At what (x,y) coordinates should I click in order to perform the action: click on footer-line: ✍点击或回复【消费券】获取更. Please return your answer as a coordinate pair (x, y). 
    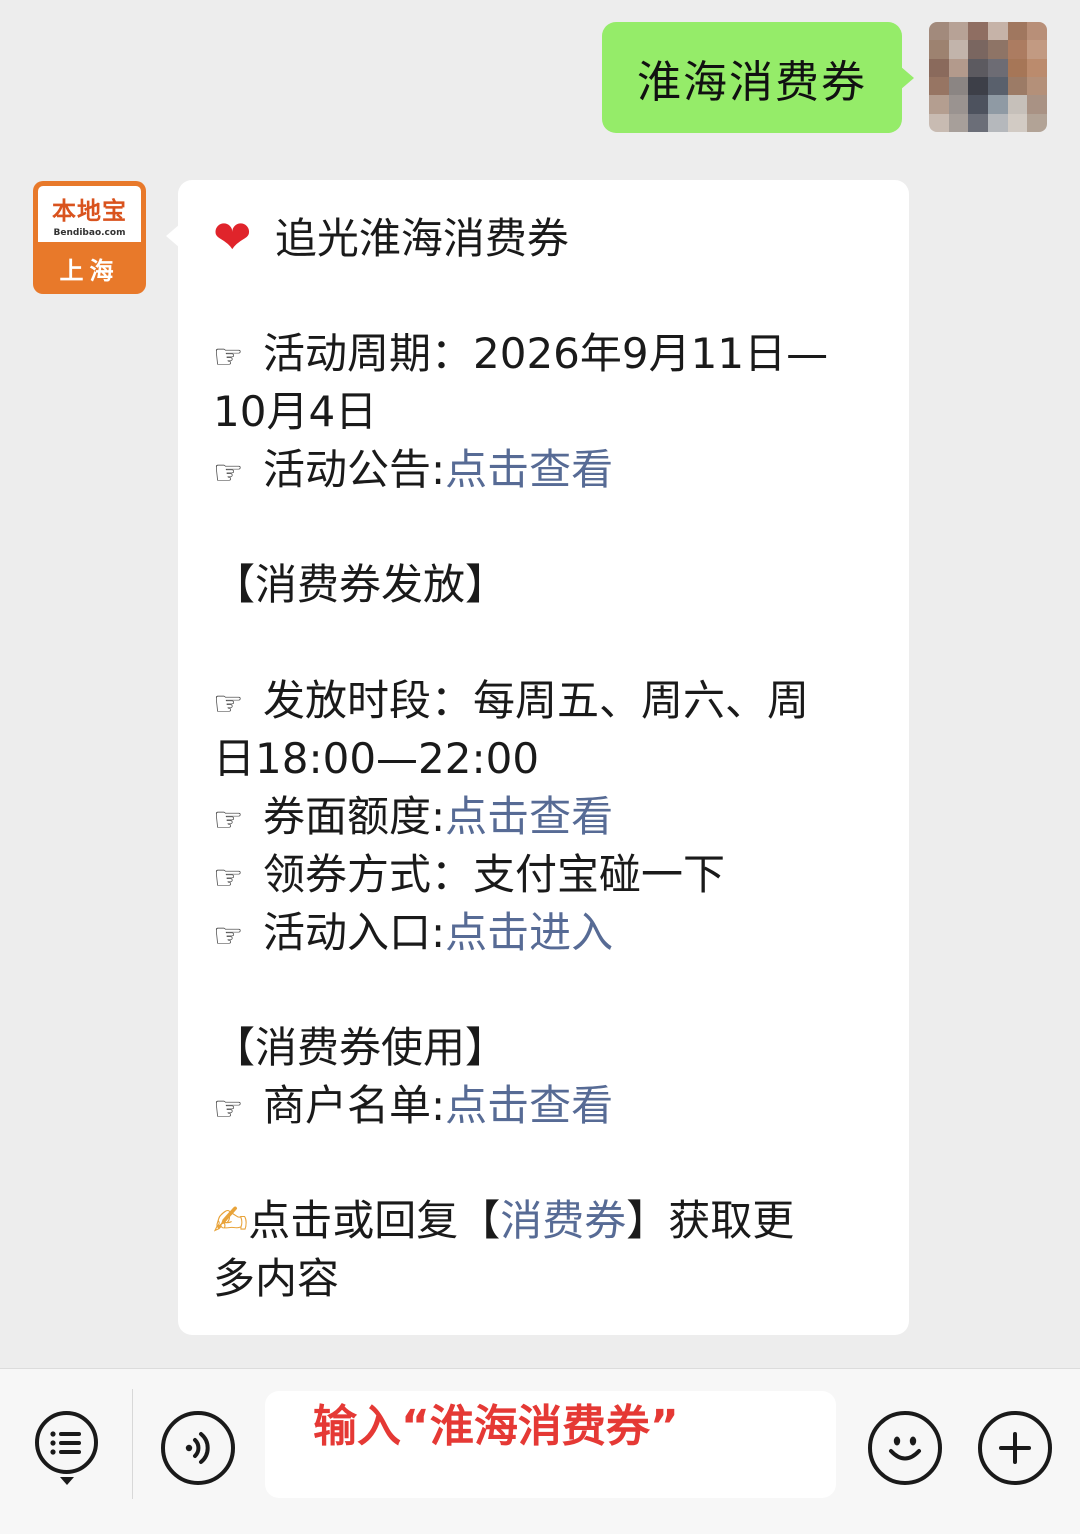
    Looking at the image, I should click on (503, 1221).